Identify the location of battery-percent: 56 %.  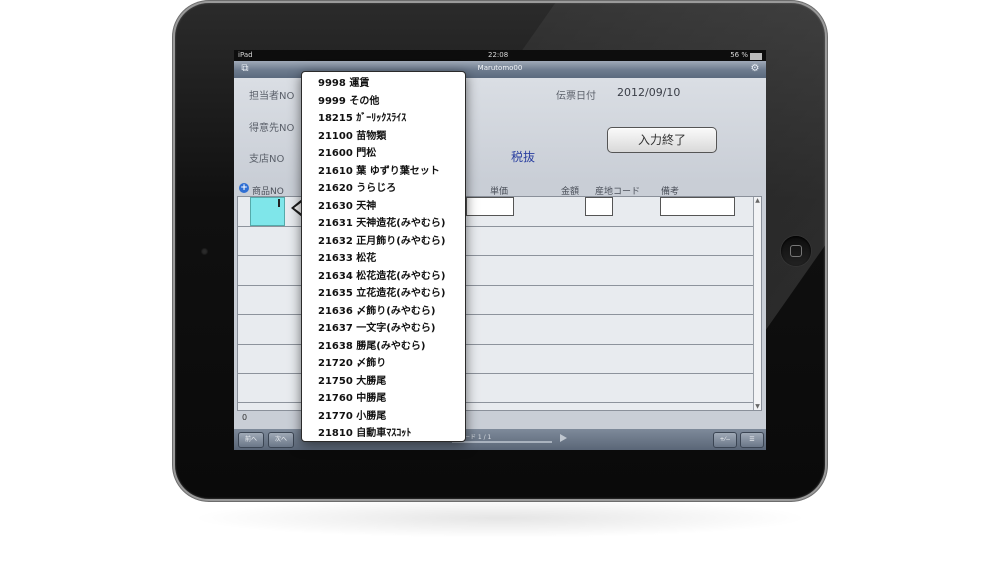
(739, 55).